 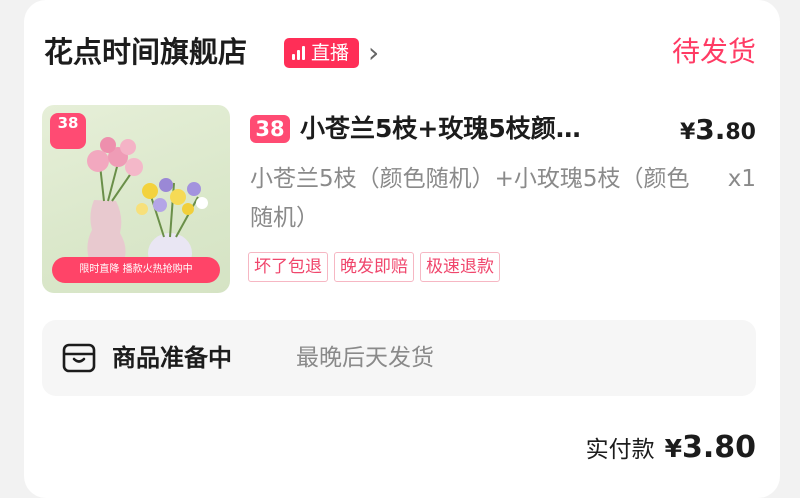 I want to click on promo-38-badge: 38, so click(x=270, y=129).